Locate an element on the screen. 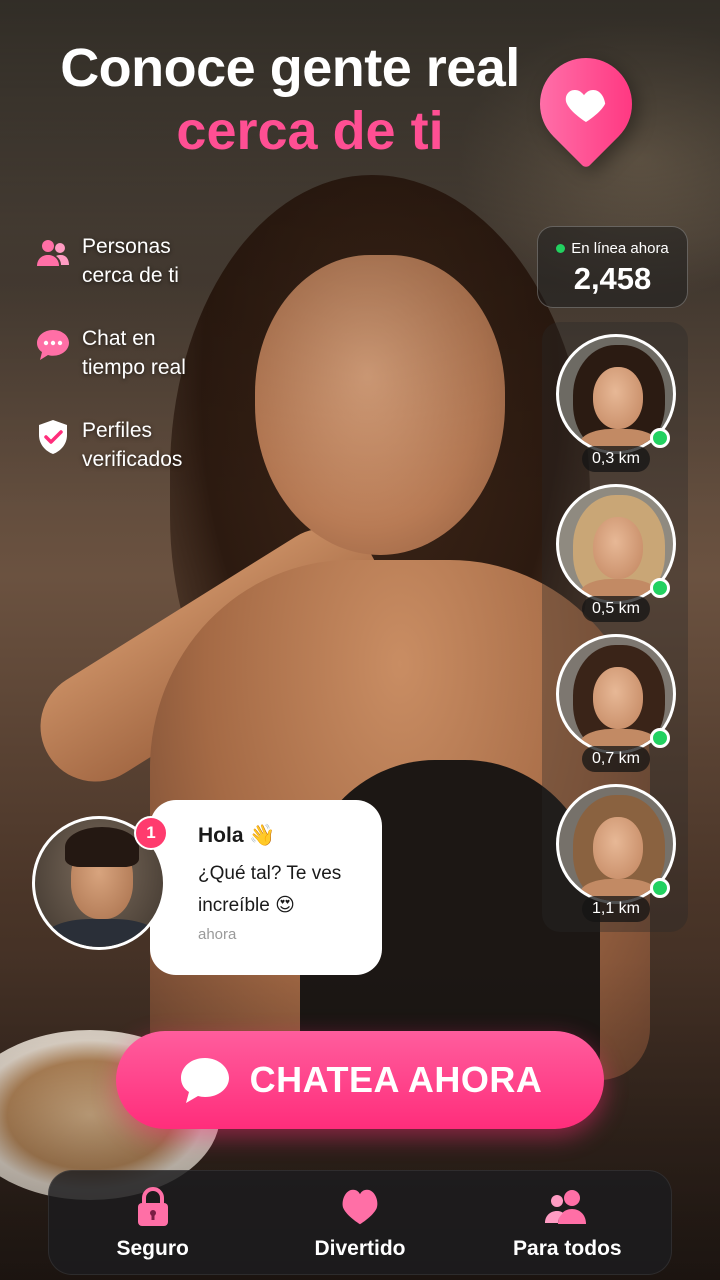 The width and height of the screenshot is (720, 1280). feature-item: Chat en tiempo real is located at coordinates (124, 353).